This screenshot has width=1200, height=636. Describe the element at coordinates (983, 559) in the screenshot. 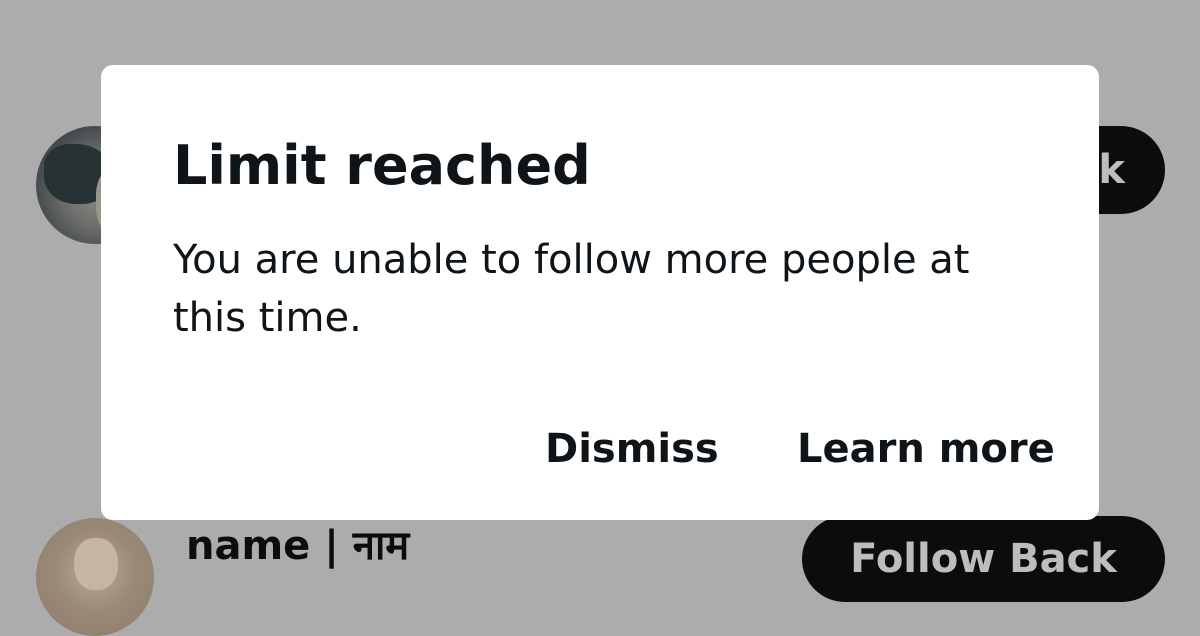

I see `follow-back-button: Follow Back` at that location.